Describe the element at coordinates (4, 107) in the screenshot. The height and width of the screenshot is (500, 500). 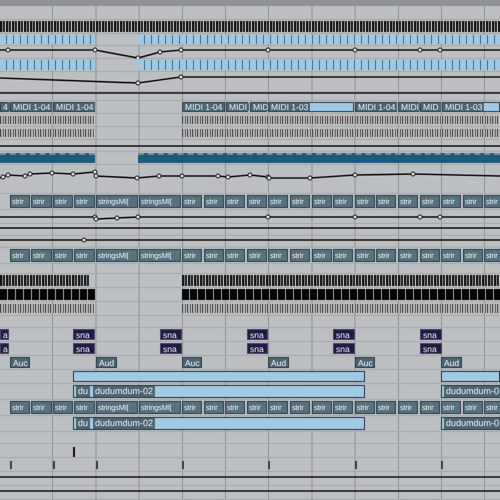
I see `midi-clip: 4` at that location.